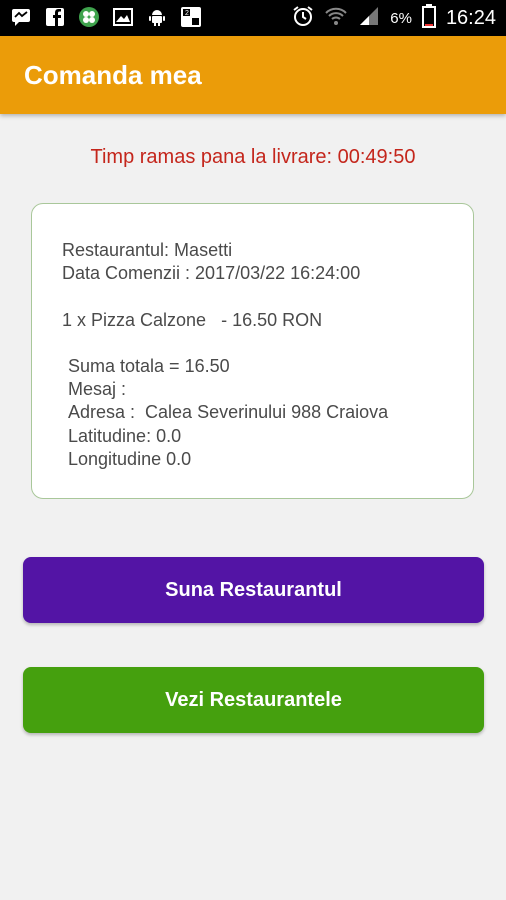 The height and width of the screenshot is (900, 506). Describe the element at coordinates (191, 17) in the screenshot. I see `puzzle-app-icon: 2` at that location.